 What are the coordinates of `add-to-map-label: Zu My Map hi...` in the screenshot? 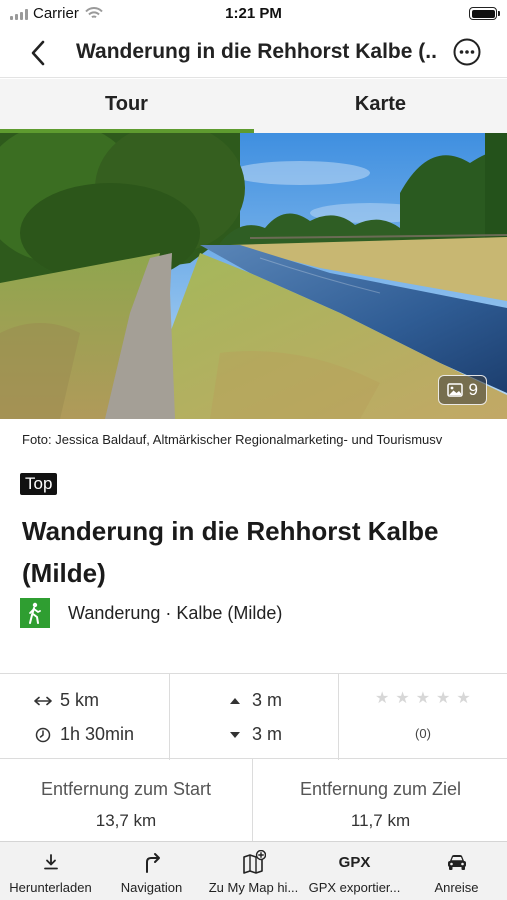 It's located at (253, 887).